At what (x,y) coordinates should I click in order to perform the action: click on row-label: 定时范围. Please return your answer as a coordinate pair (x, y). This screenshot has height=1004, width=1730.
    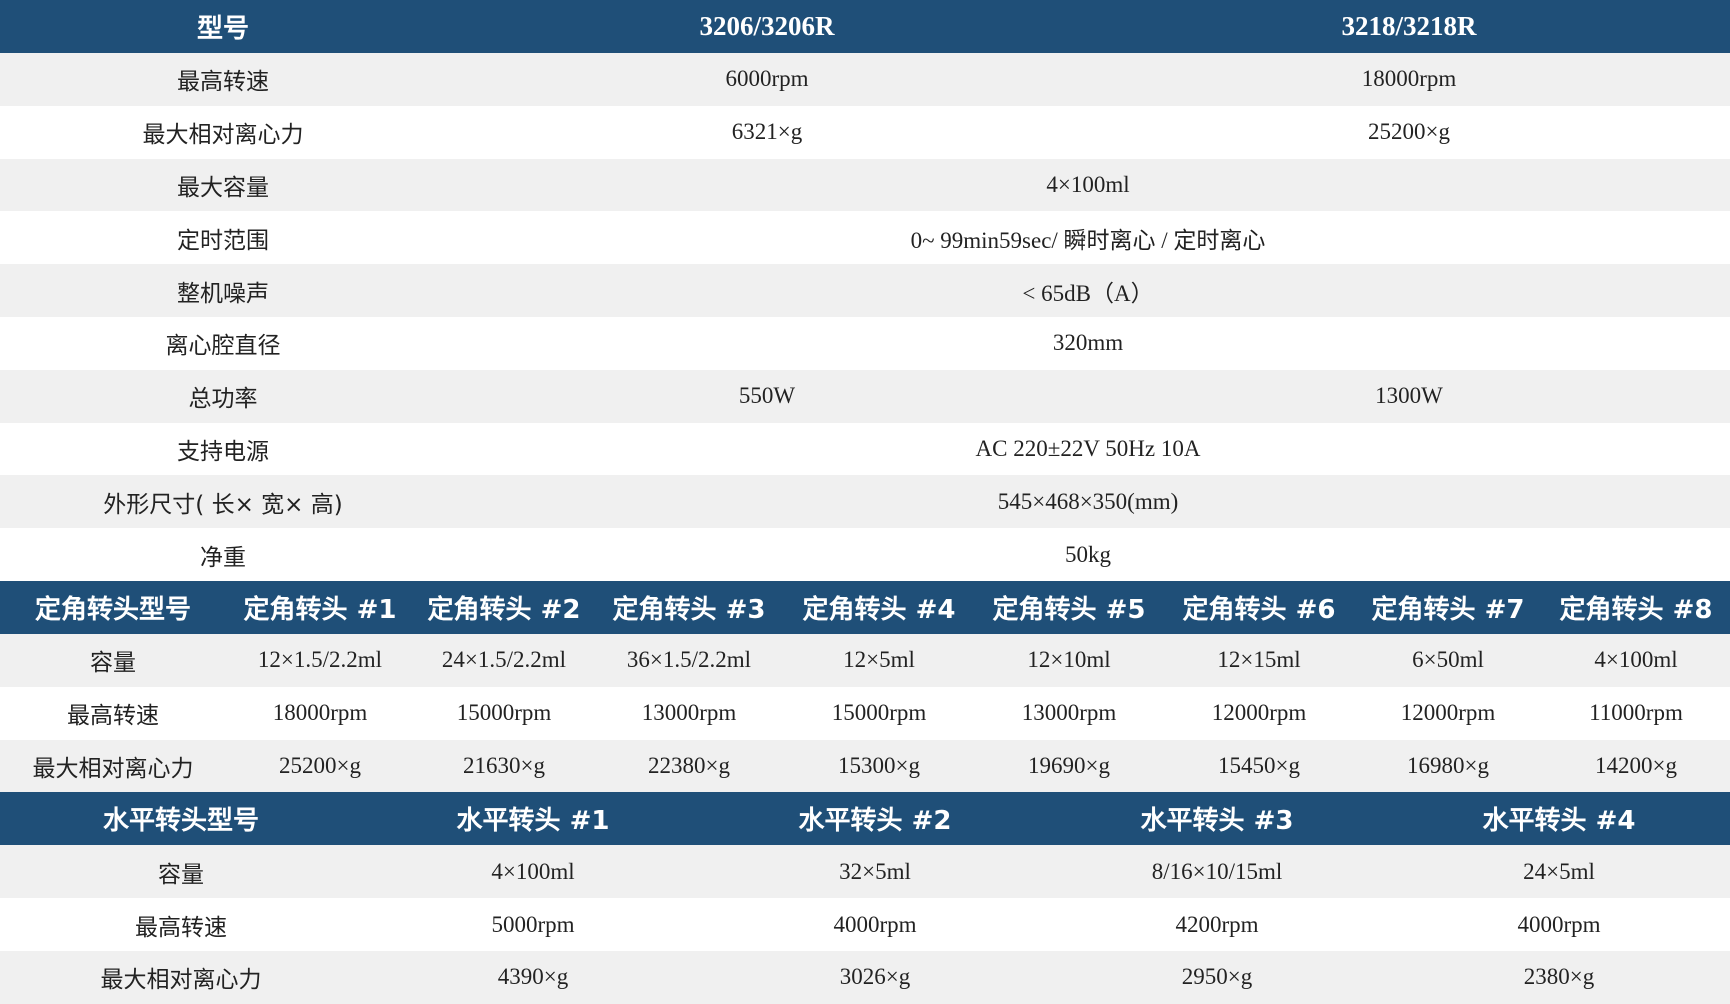
    Looking at the image, I should click on (223, 238).